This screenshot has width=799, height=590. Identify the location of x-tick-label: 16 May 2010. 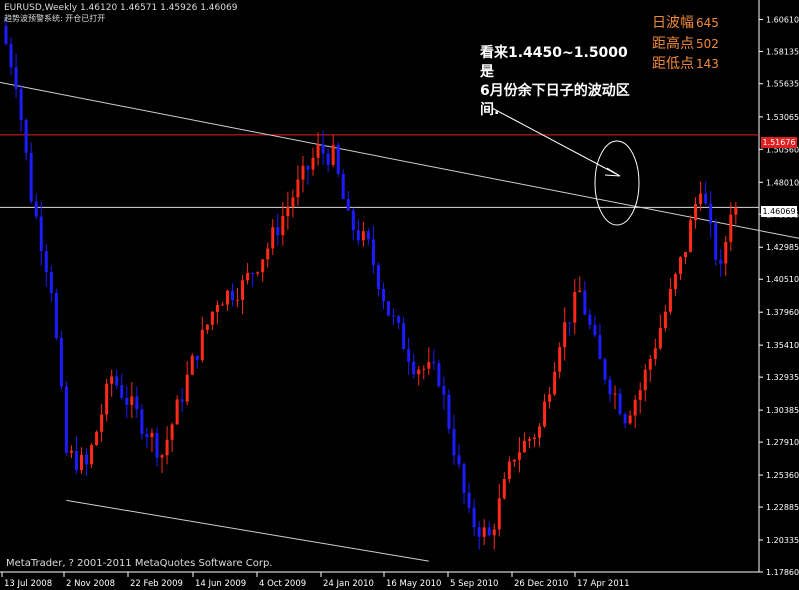
(413, 584).